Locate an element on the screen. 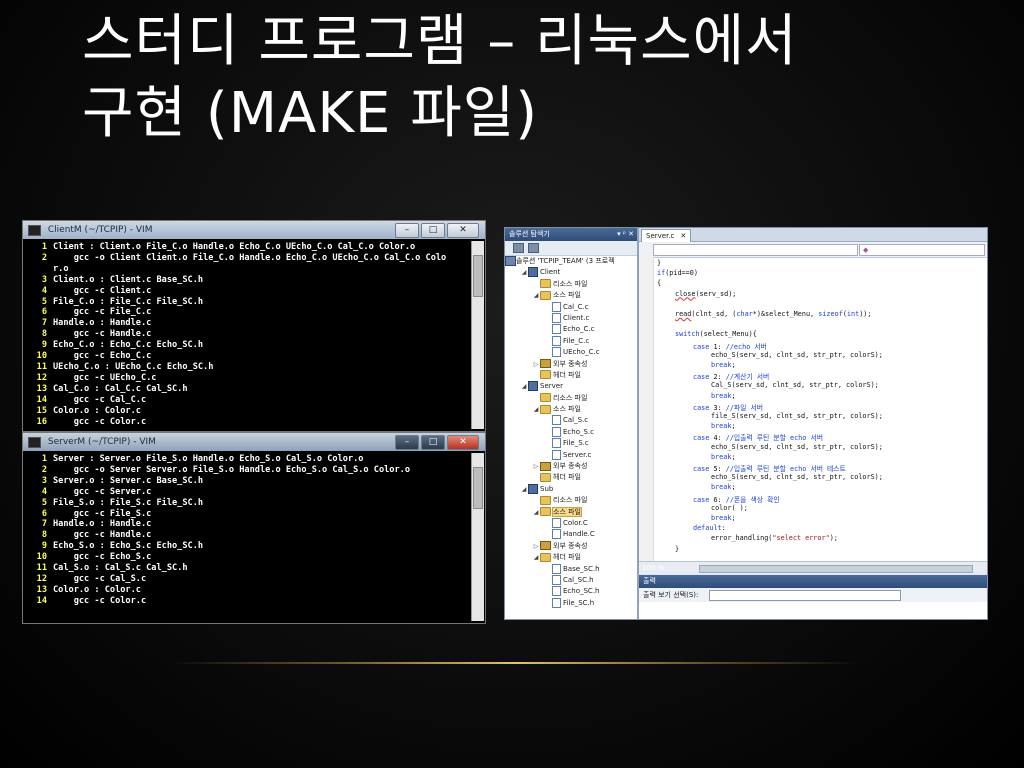 The width and height of the screenshot is (1024, 768). line-number: 7 is located at coordinates (44, 323).